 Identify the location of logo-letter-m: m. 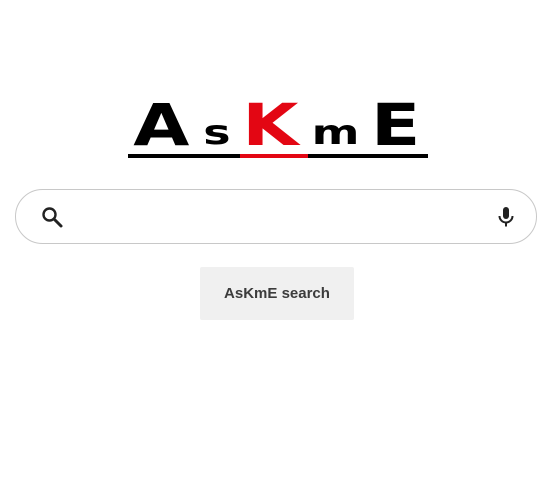
(336, 133).